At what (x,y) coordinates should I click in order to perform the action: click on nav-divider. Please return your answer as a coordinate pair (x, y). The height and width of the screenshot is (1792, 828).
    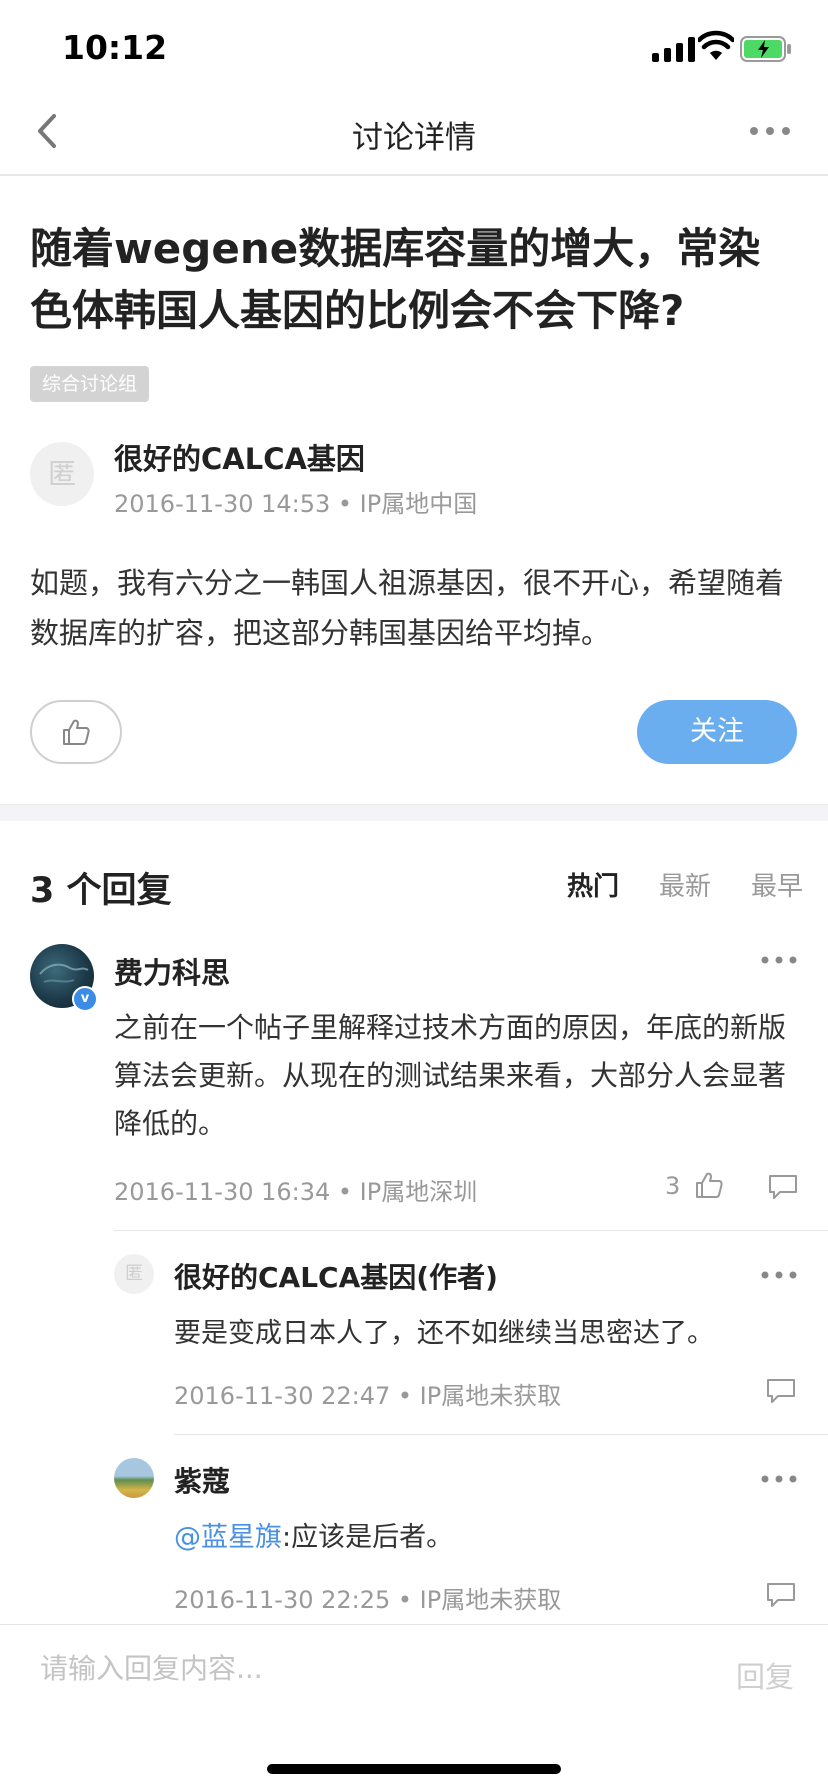
    Looking at the image, I should click on (414, 175).